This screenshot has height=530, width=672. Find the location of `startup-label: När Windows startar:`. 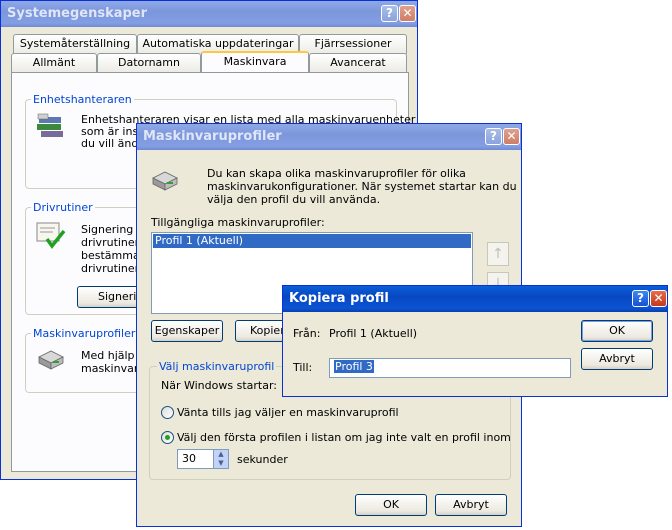

startup-label: När Windows startar: is located at coordinates (219, 385).